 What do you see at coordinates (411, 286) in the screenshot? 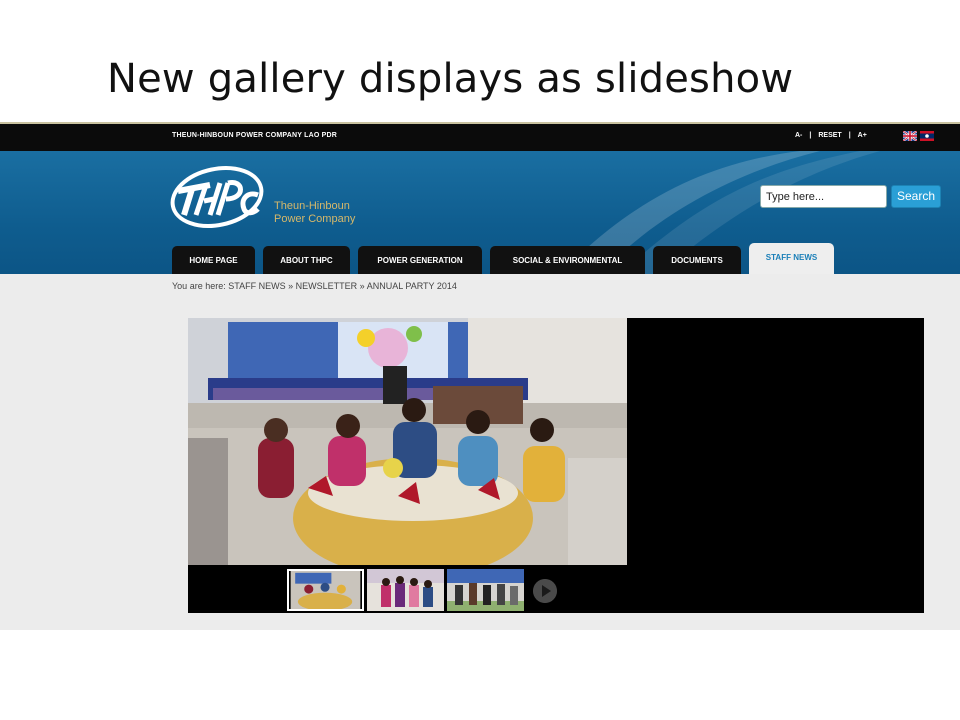
I see `breadcrumb-item-annual-party: ANNUAL PARTY 2014` at bounding box center [411, 286].